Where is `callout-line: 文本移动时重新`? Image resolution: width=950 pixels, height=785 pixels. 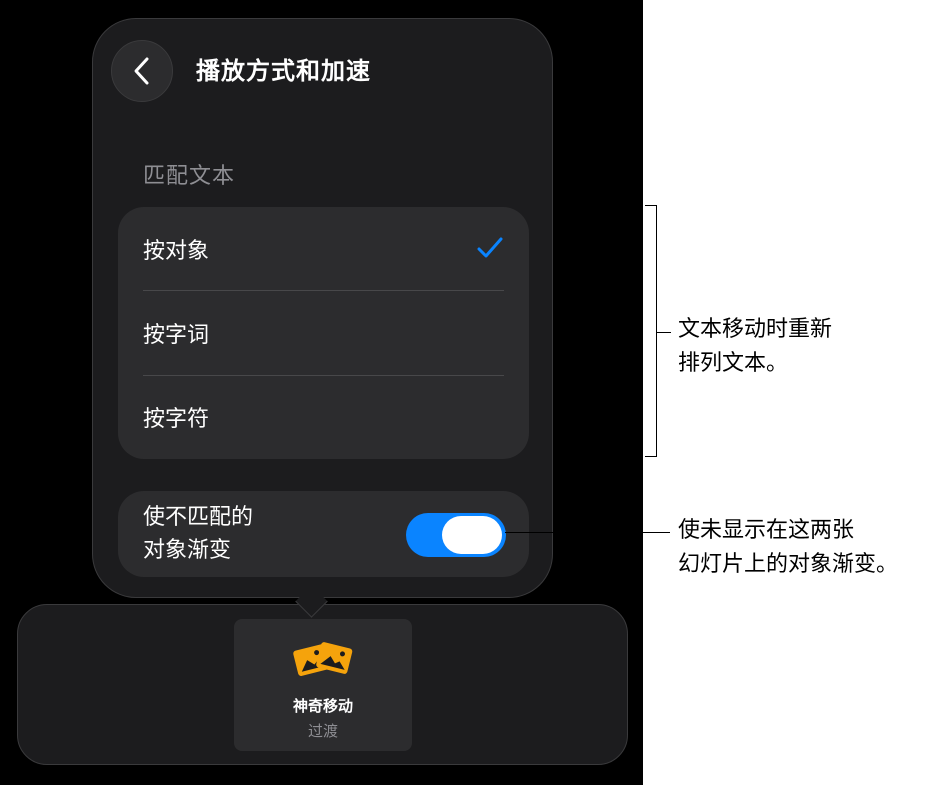
callout-line: 文本移动时重新 is located at coordinates (755, 329).